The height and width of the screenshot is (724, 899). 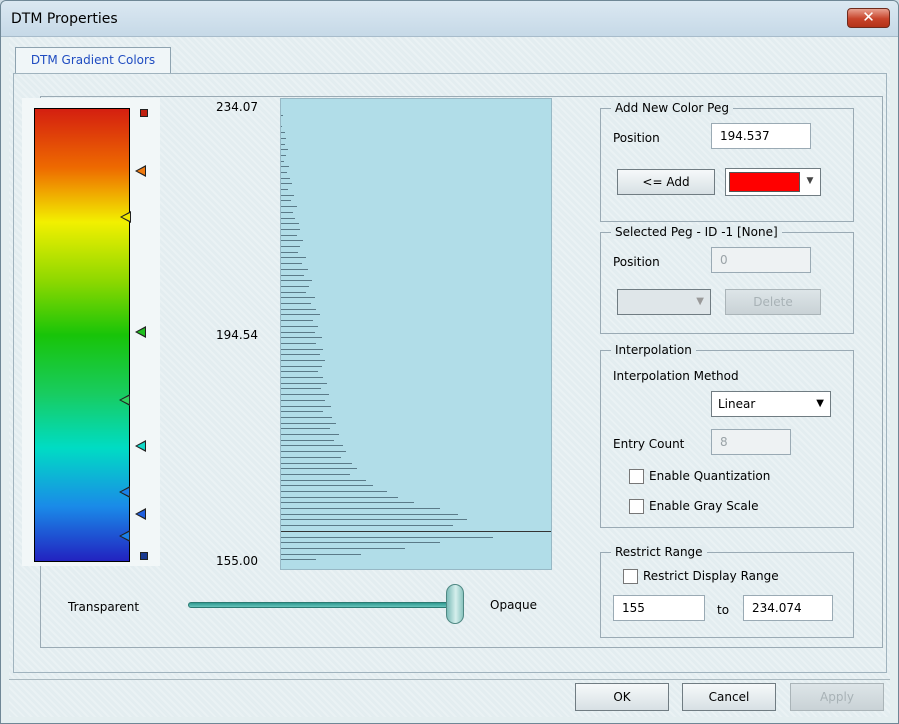 I want to click on peg-yellow-fill, so click(x=126, y=217).